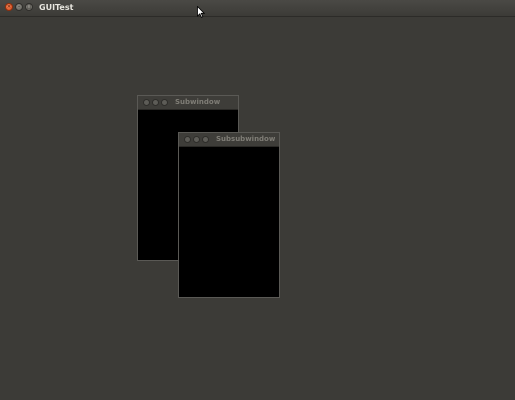 This screenshot has width=515, height=400. I want to click on window-minimize-button: –, so click(19, 7).